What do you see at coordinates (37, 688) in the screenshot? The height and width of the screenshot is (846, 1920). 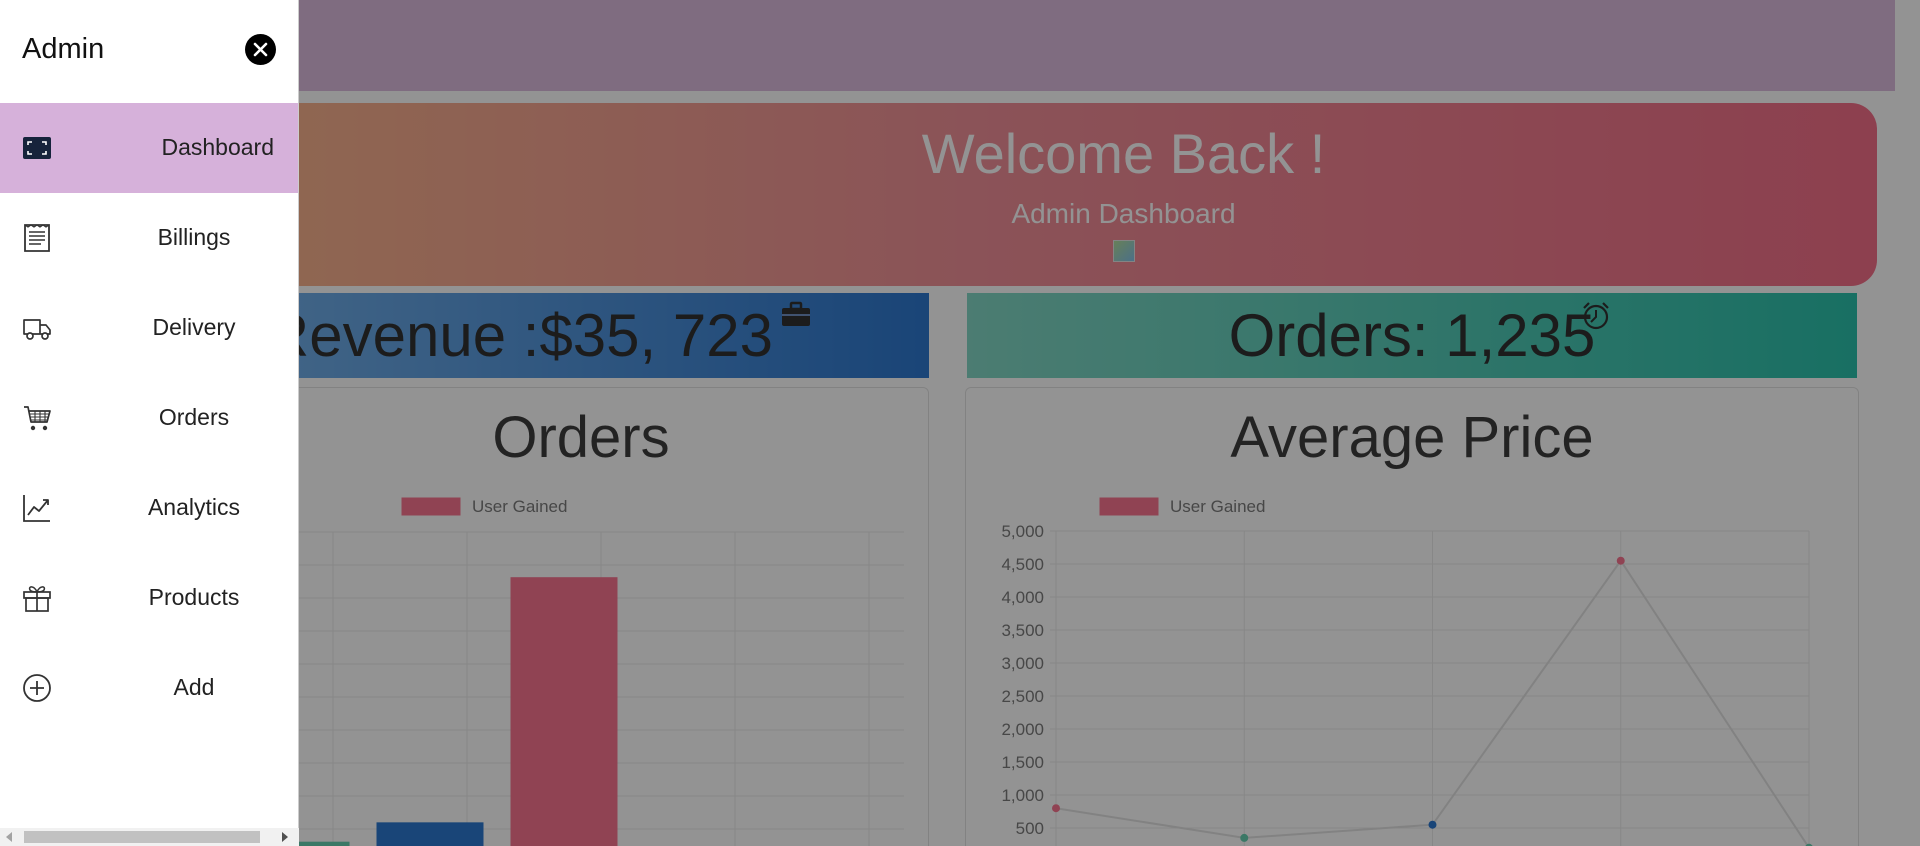 I see `plus-circle-icon` at bounding box center [37, 688].